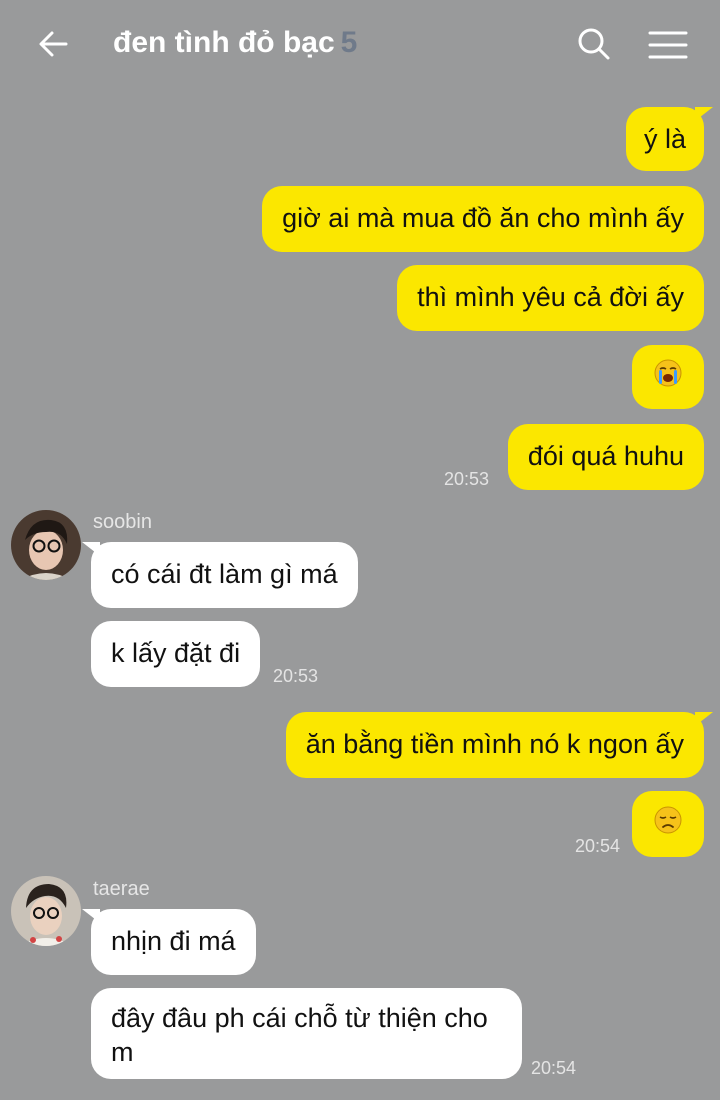  What do you see at coordinates (668, 46) in the screenshot?
I see `menu-icon` at bounding box center [668, 46].